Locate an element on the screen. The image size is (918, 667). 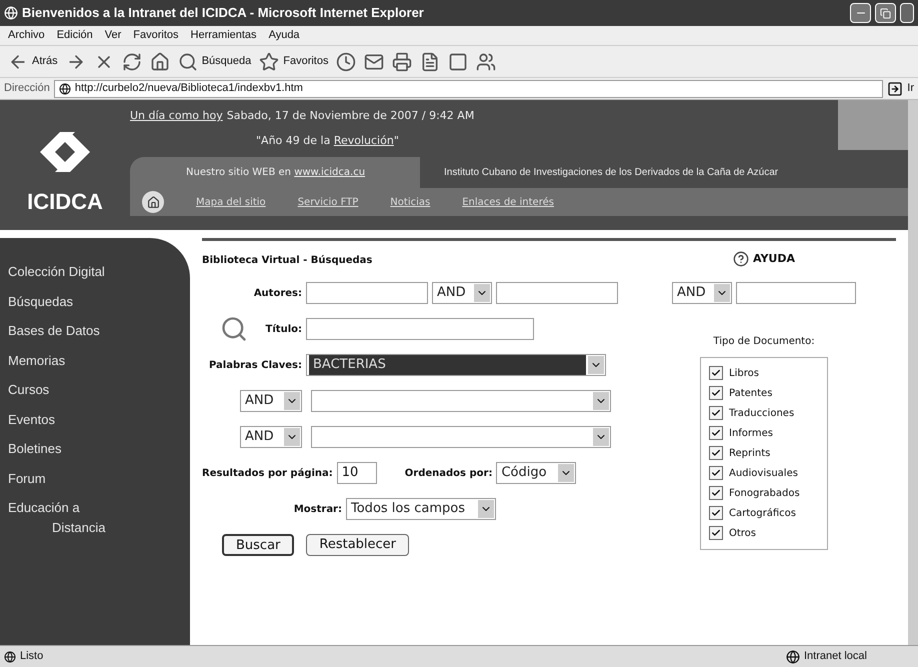
close-button is located at coordinates (907, 13).